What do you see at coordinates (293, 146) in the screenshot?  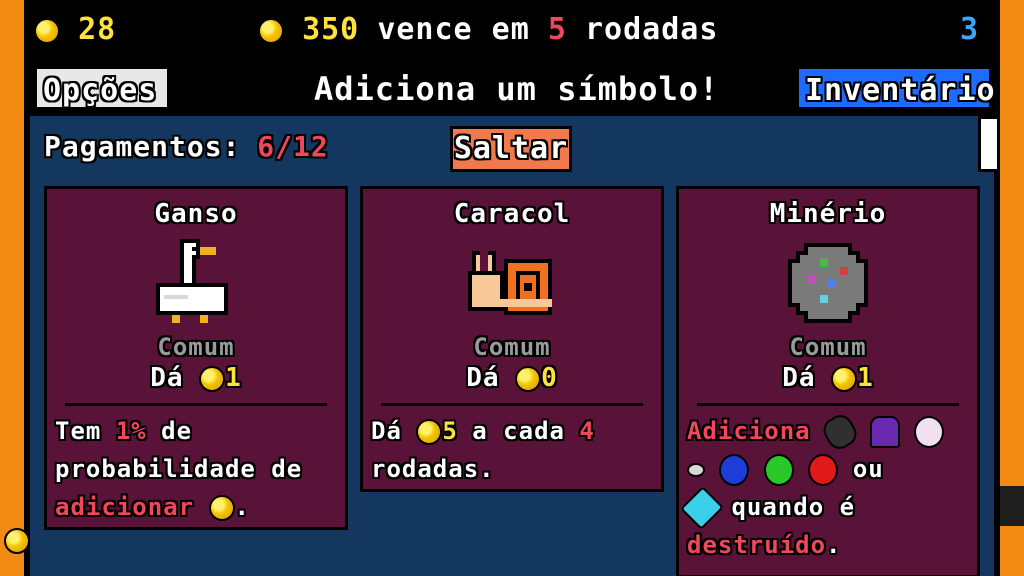 I see `payments-value: 6/12` at bounding box center [293, 146].